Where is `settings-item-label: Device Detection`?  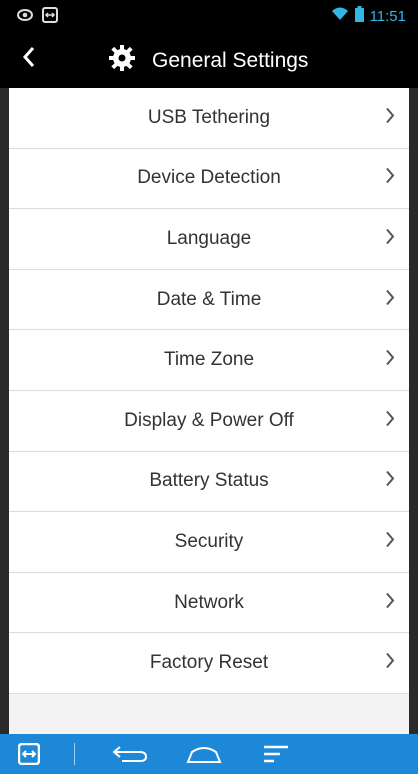
settings-item-label: Device Detection is located at coordinates (209, 178).